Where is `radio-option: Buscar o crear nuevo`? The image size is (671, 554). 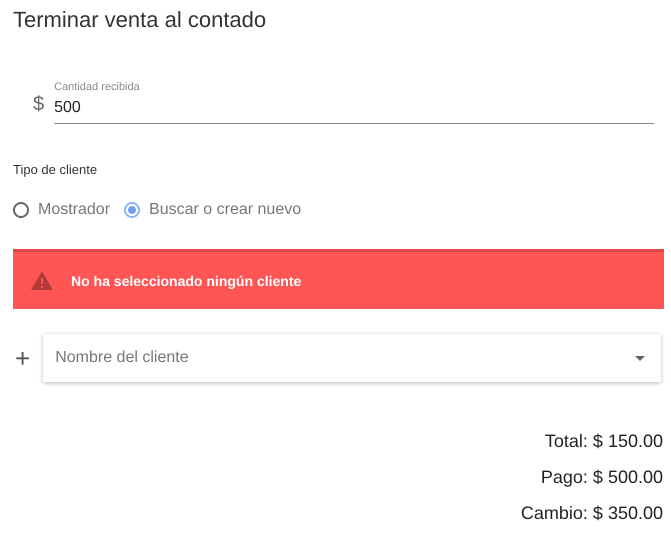
radio-option: Buscar o crear nuevo is located at coordinates (213, 210).